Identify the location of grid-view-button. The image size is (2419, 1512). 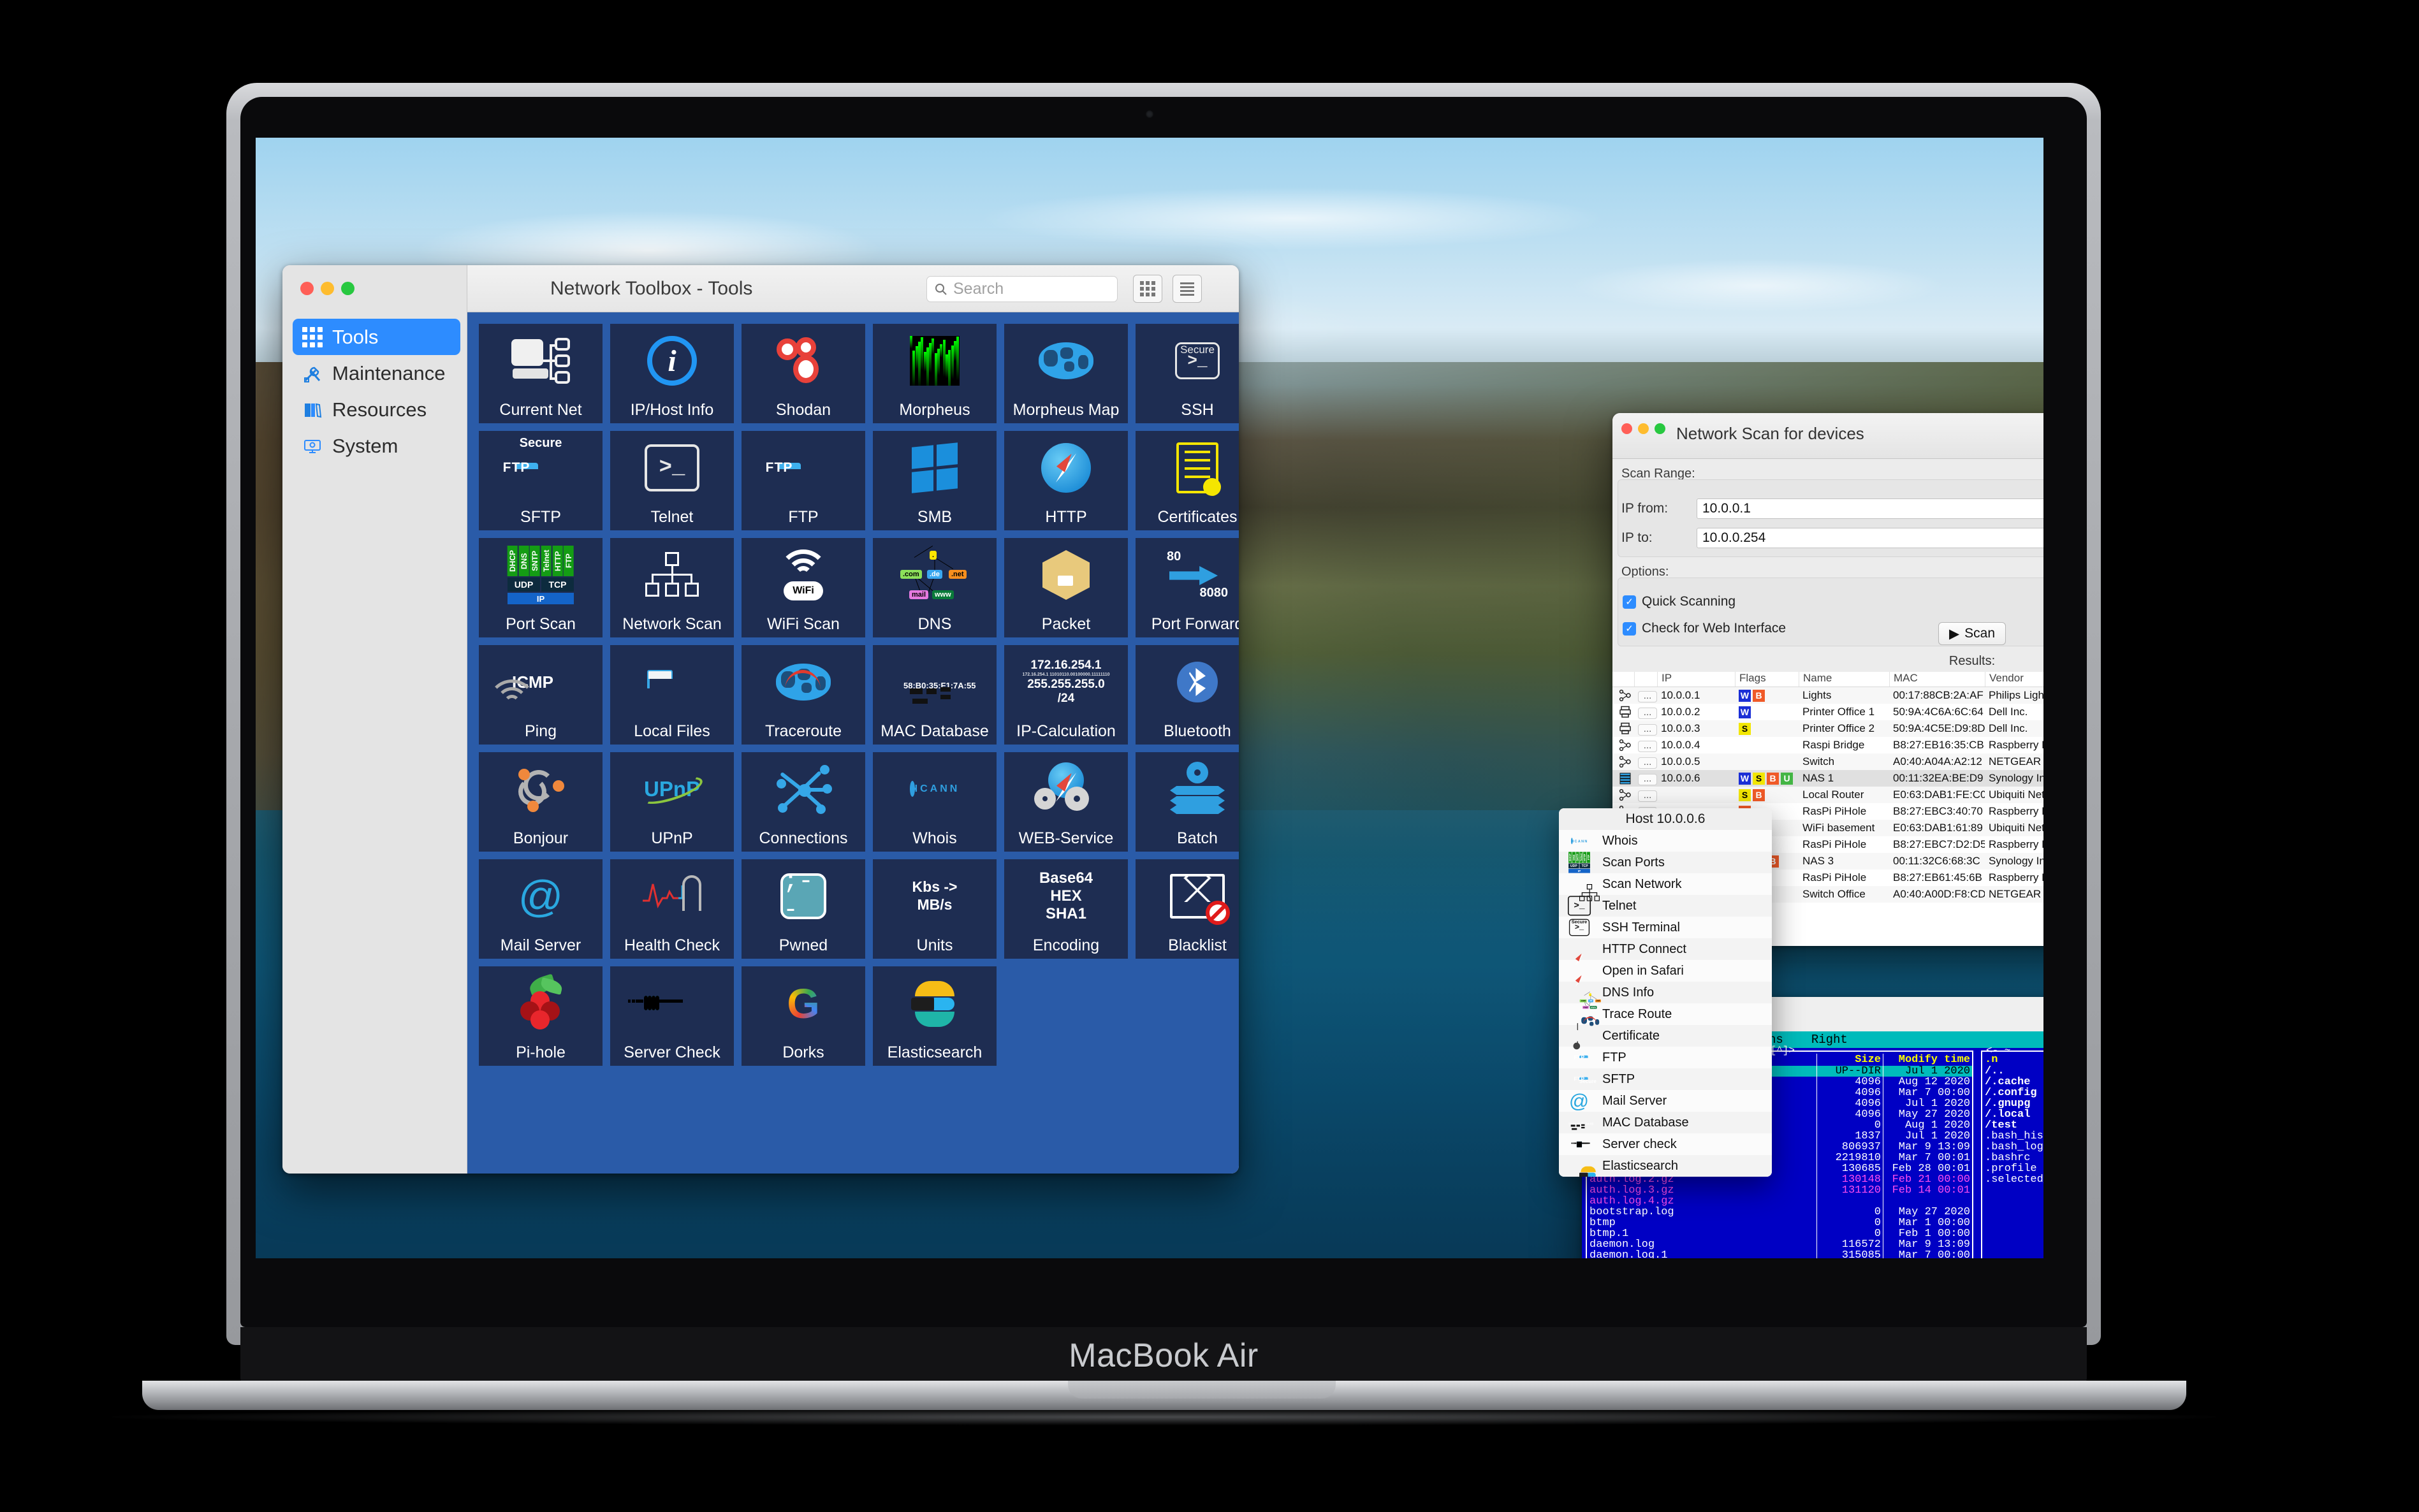
(1147, 289).